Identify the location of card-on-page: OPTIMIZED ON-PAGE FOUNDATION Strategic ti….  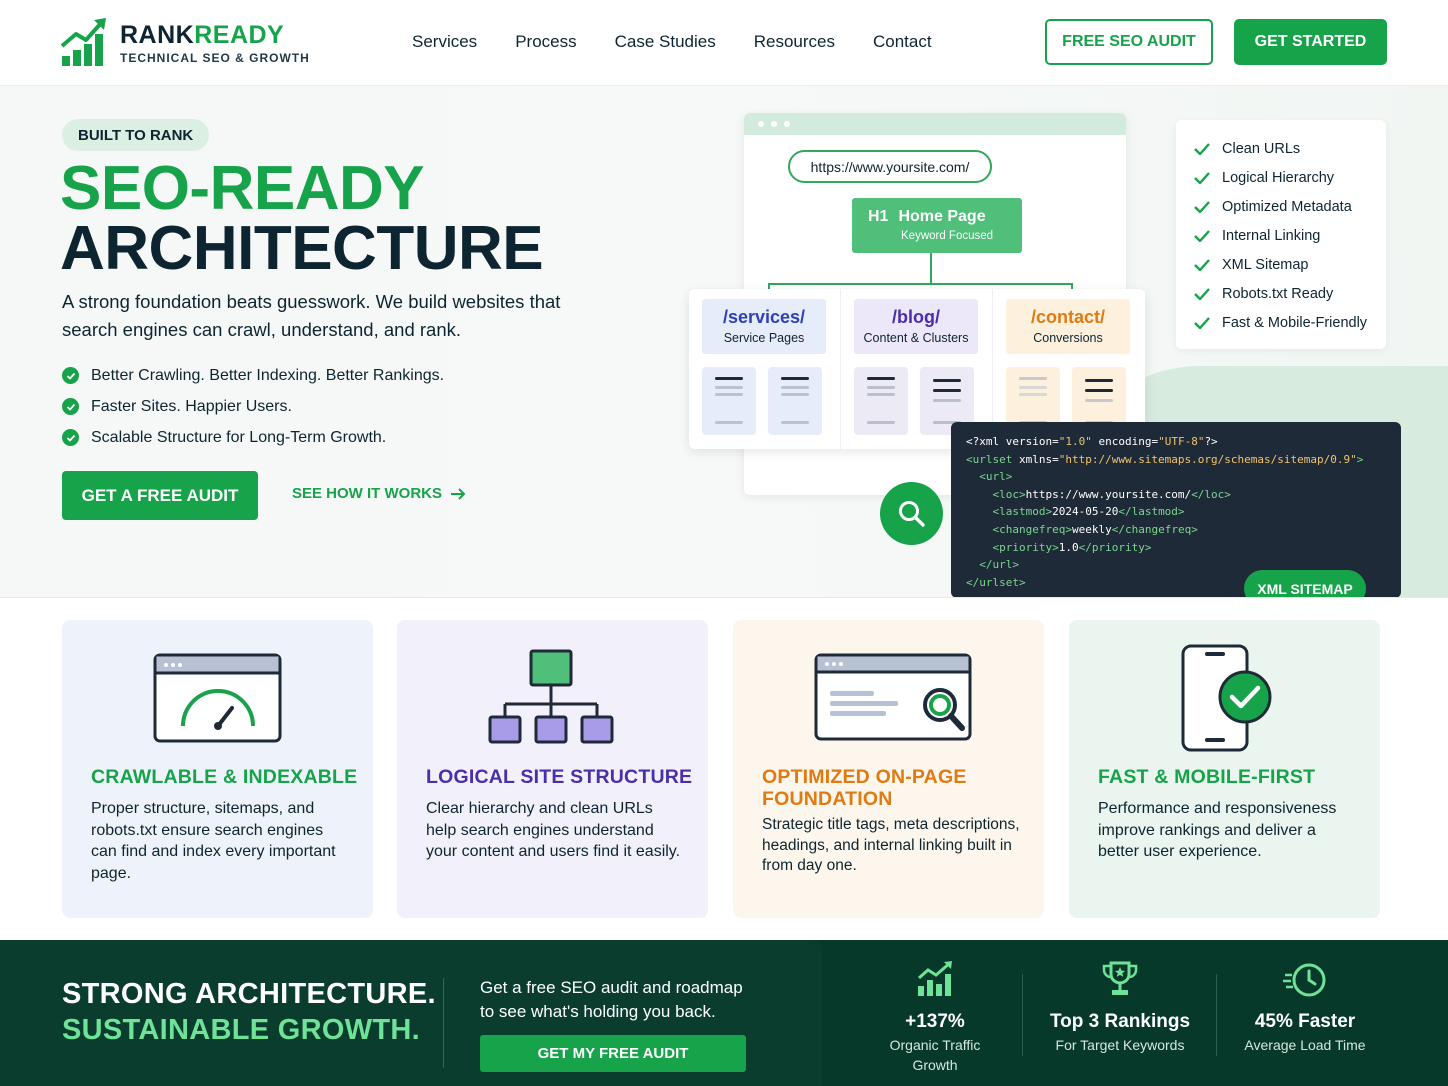
(888, 769).